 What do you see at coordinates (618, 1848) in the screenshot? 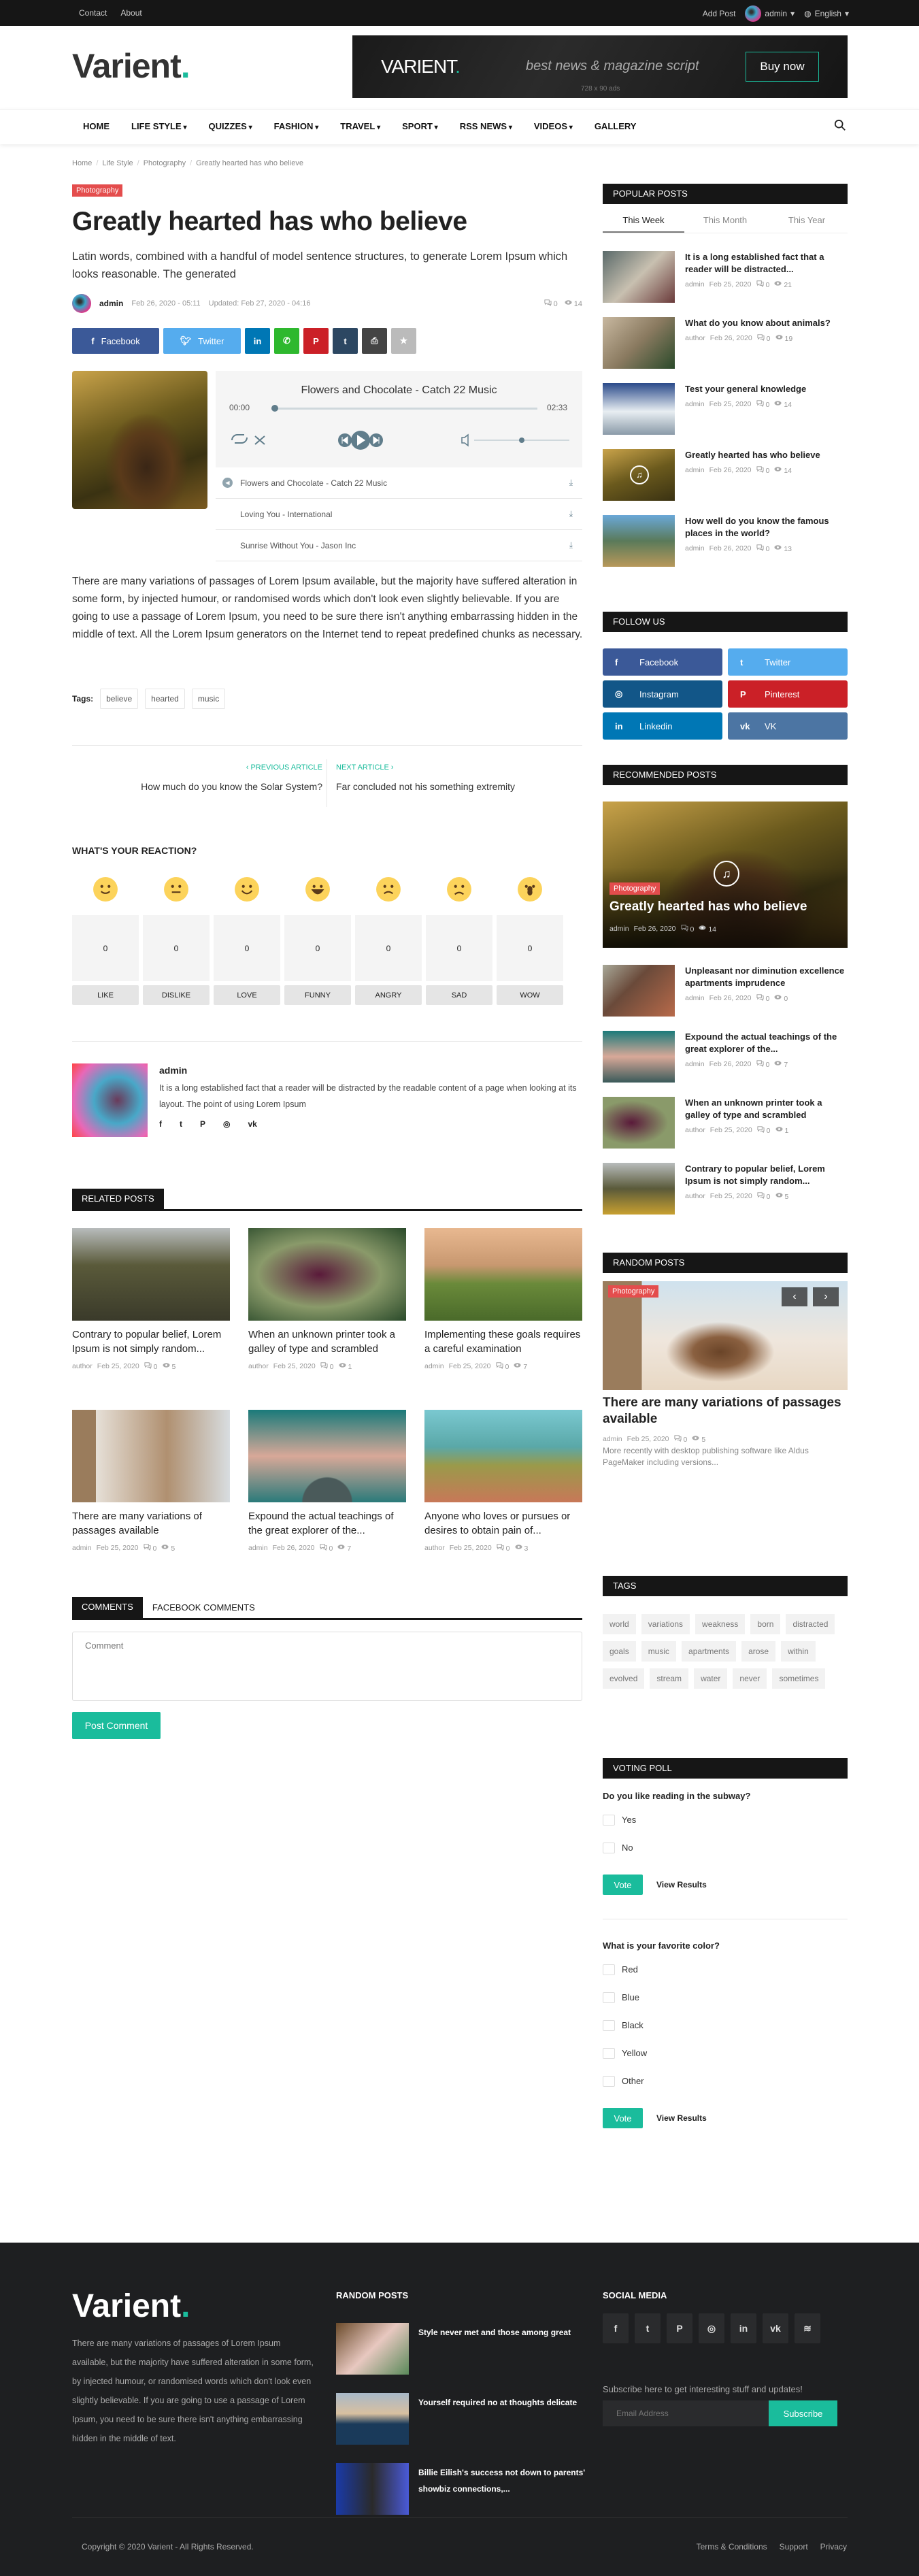
I see `poll-option: No` at bounding box center [618, 1848].